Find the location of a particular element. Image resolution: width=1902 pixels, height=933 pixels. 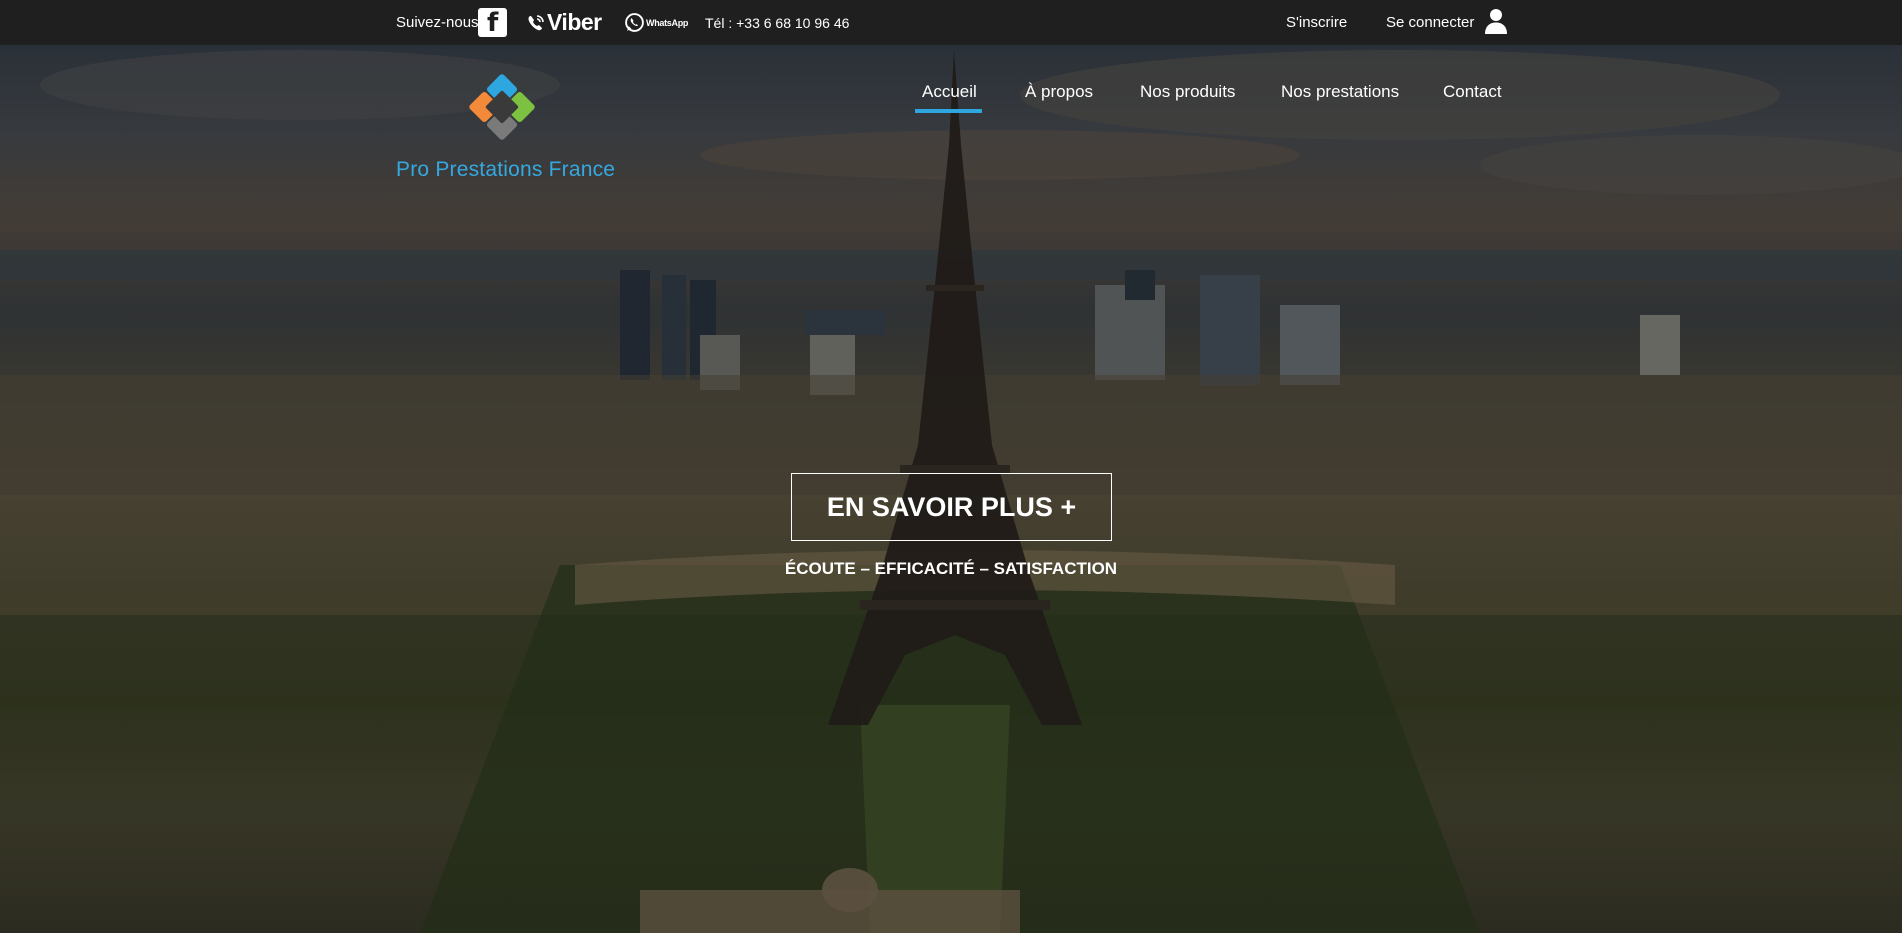

facebook-icon: f is located at coordinates (492, 23).